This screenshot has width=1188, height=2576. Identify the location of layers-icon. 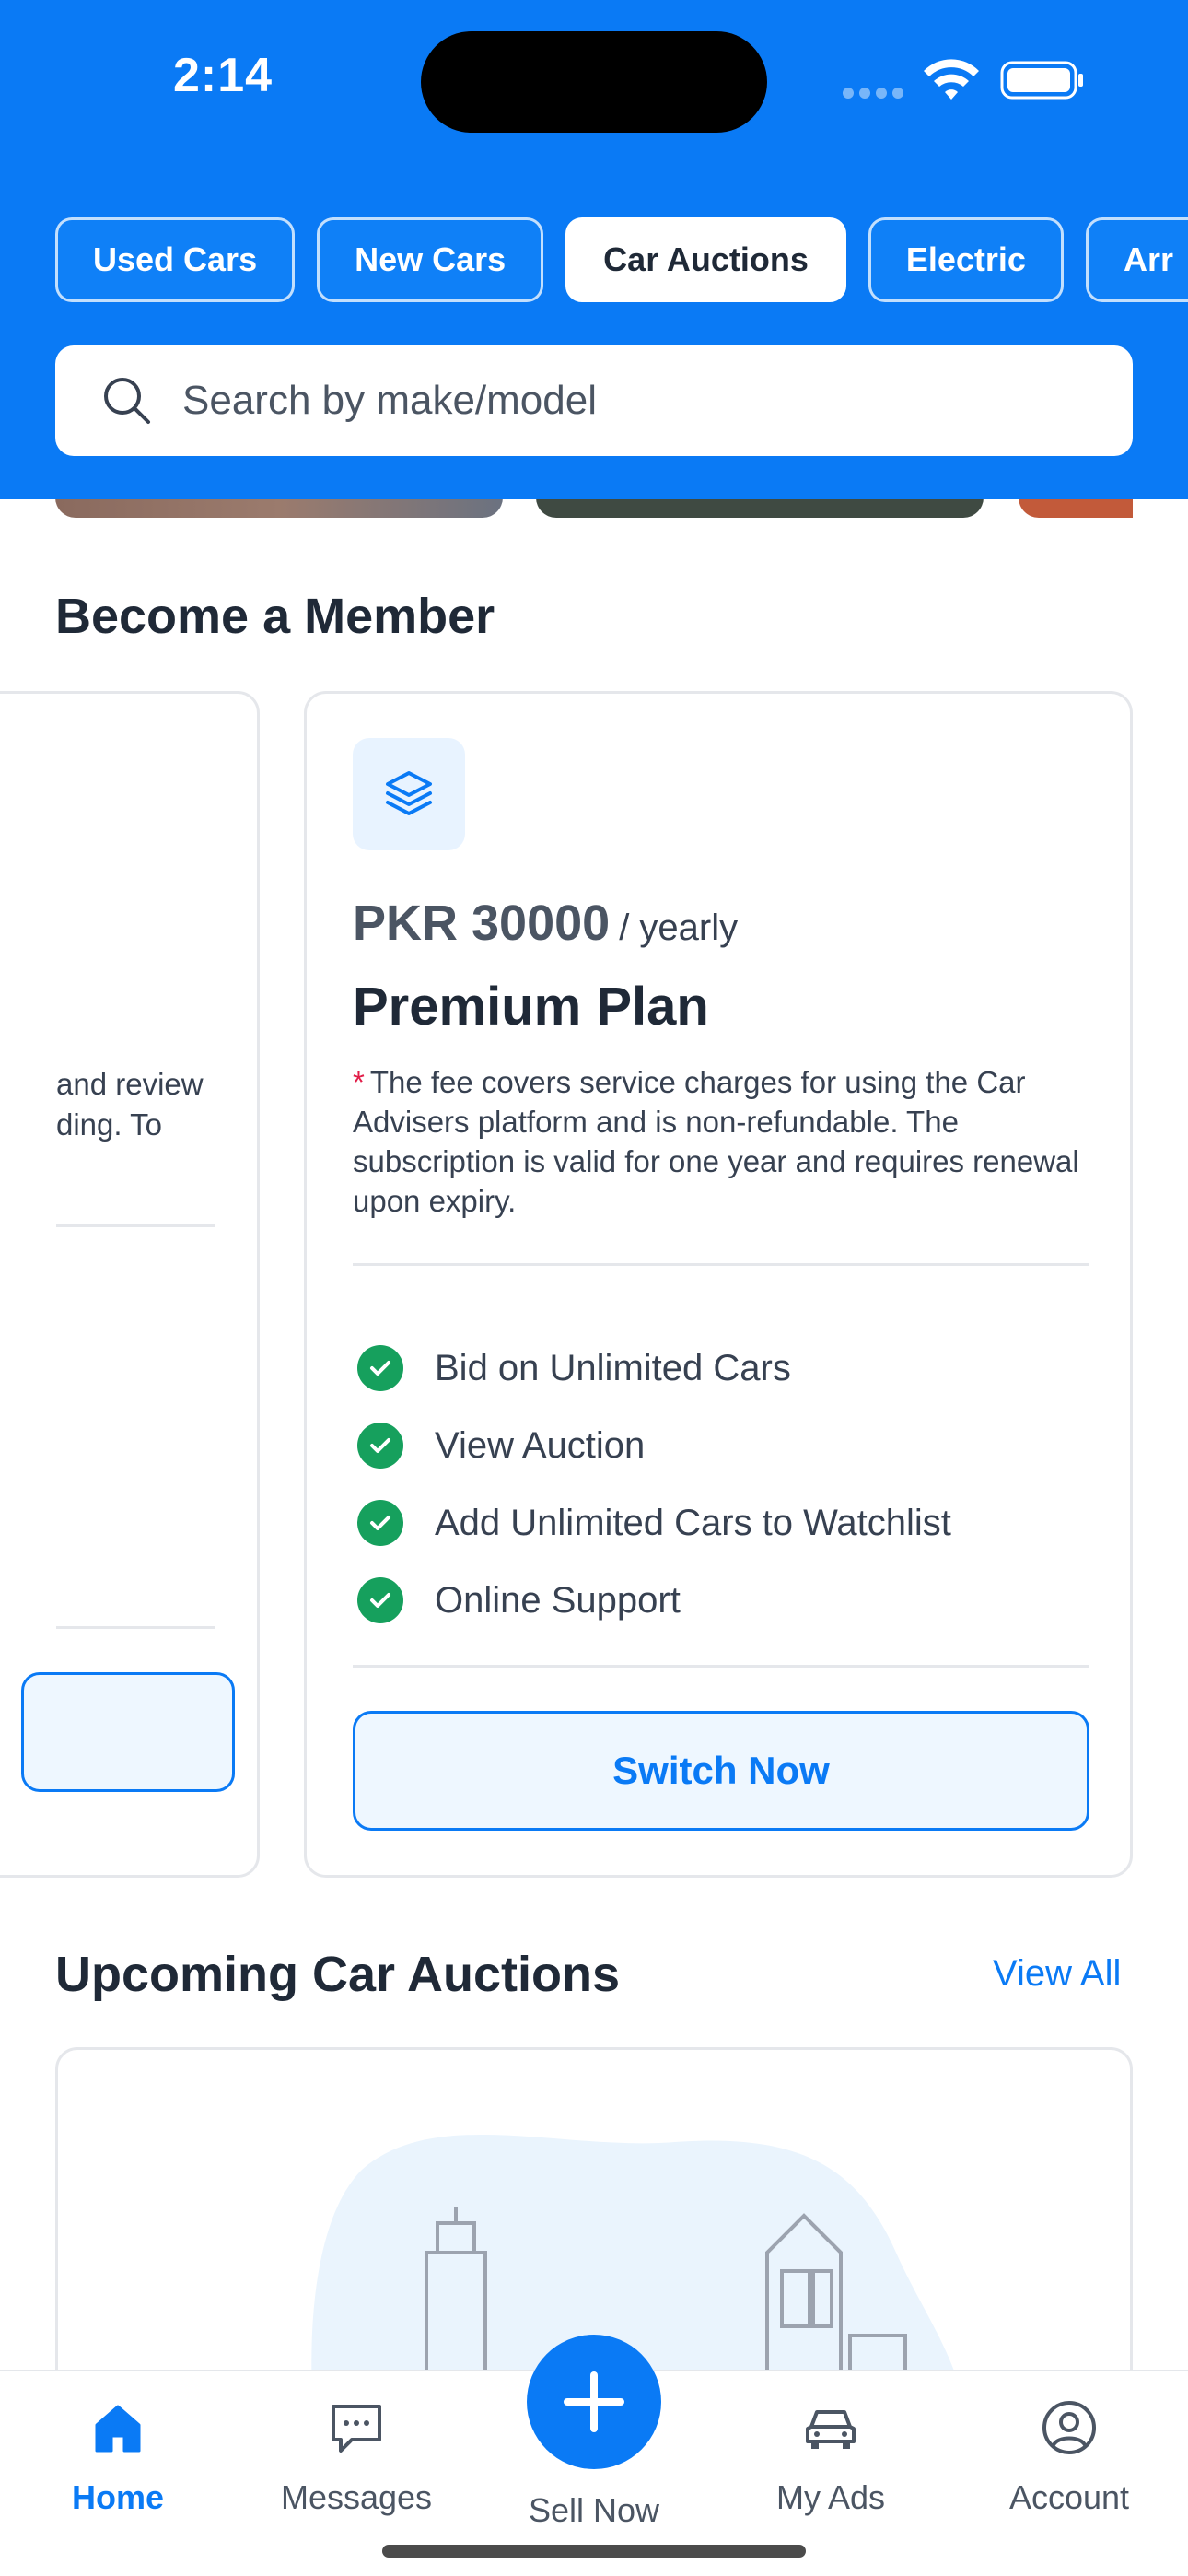
(409, 793).